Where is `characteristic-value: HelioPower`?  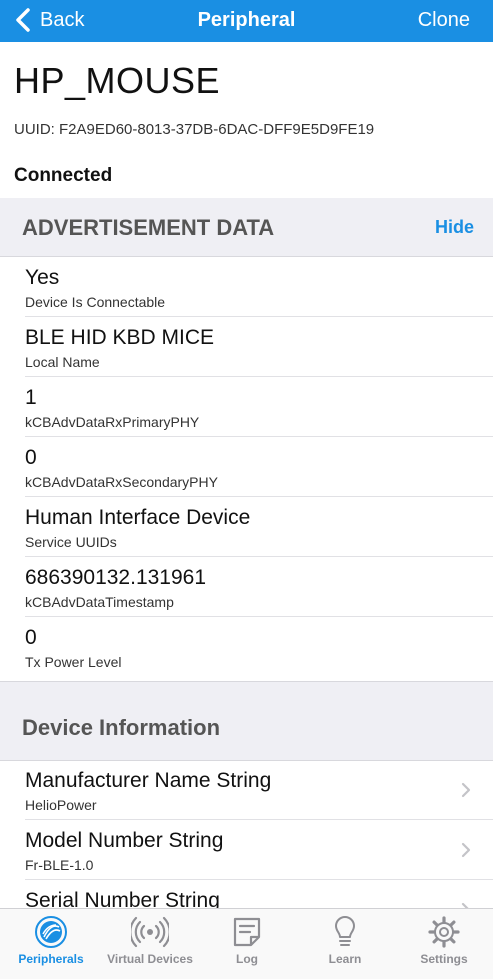
characteristic-value: HelioPower is located at coordinates (61, 805).